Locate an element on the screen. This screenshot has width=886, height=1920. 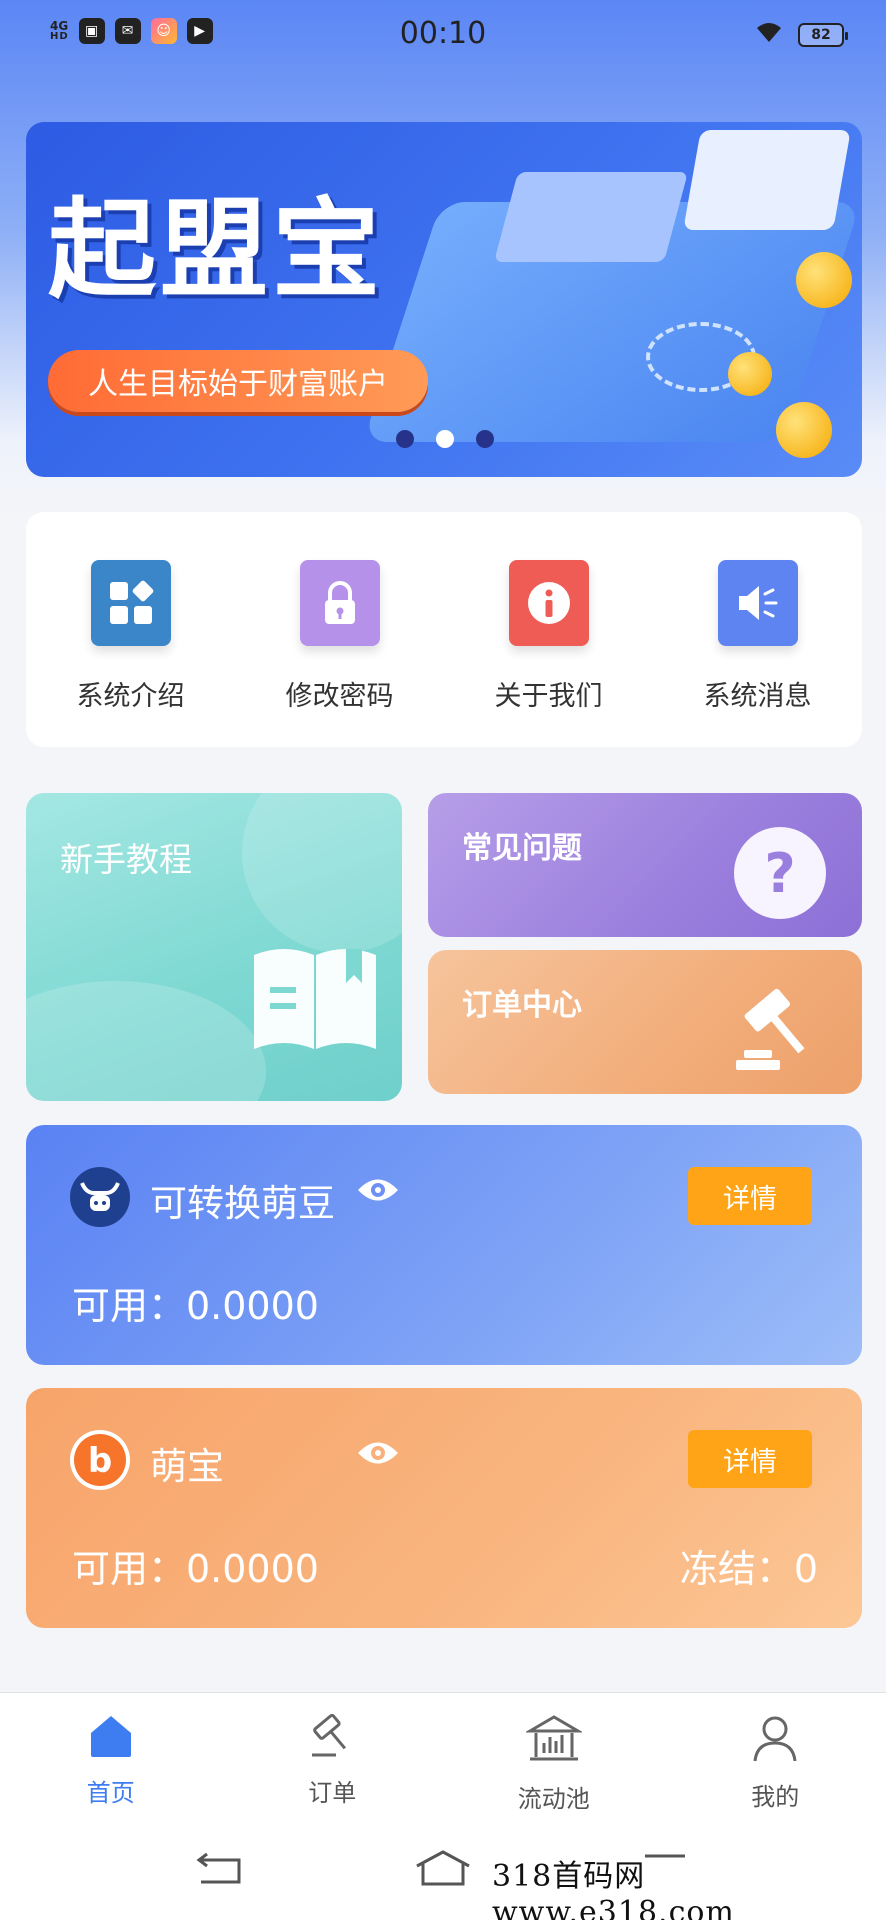
order-center-title: 订单中心 is located at coordinates (522, 1005).